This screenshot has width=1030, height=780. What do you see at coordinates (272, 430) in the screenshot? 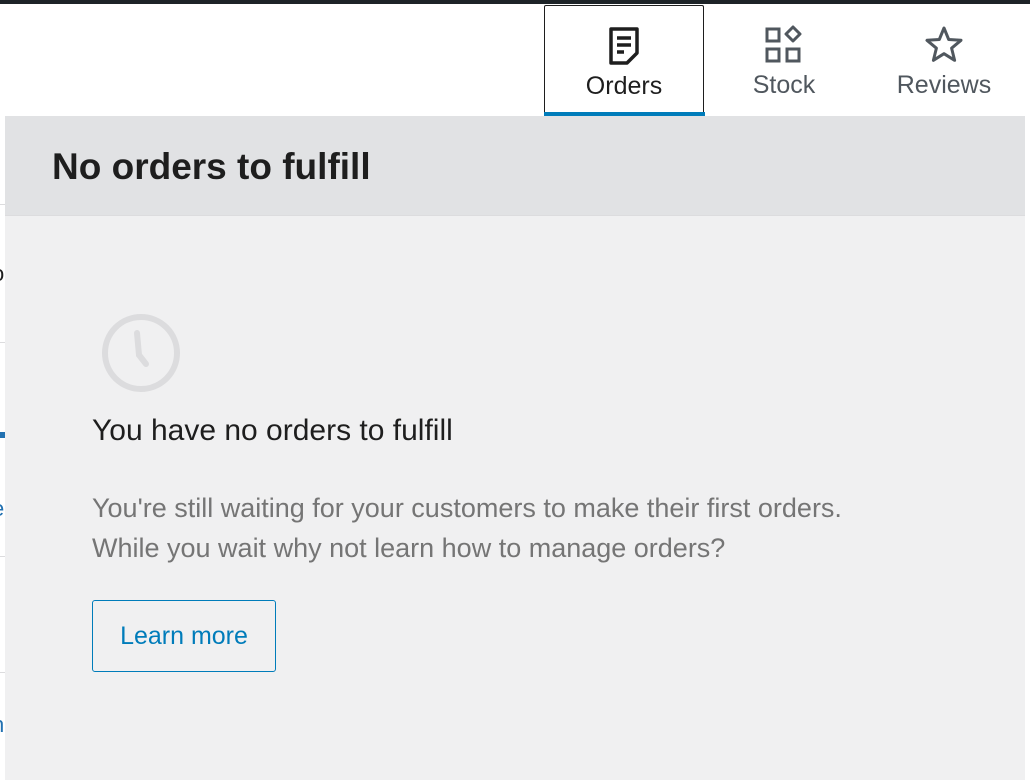
I see `empty-state-heading: You have no orders to fulfill` at bounding box center [272, 430].